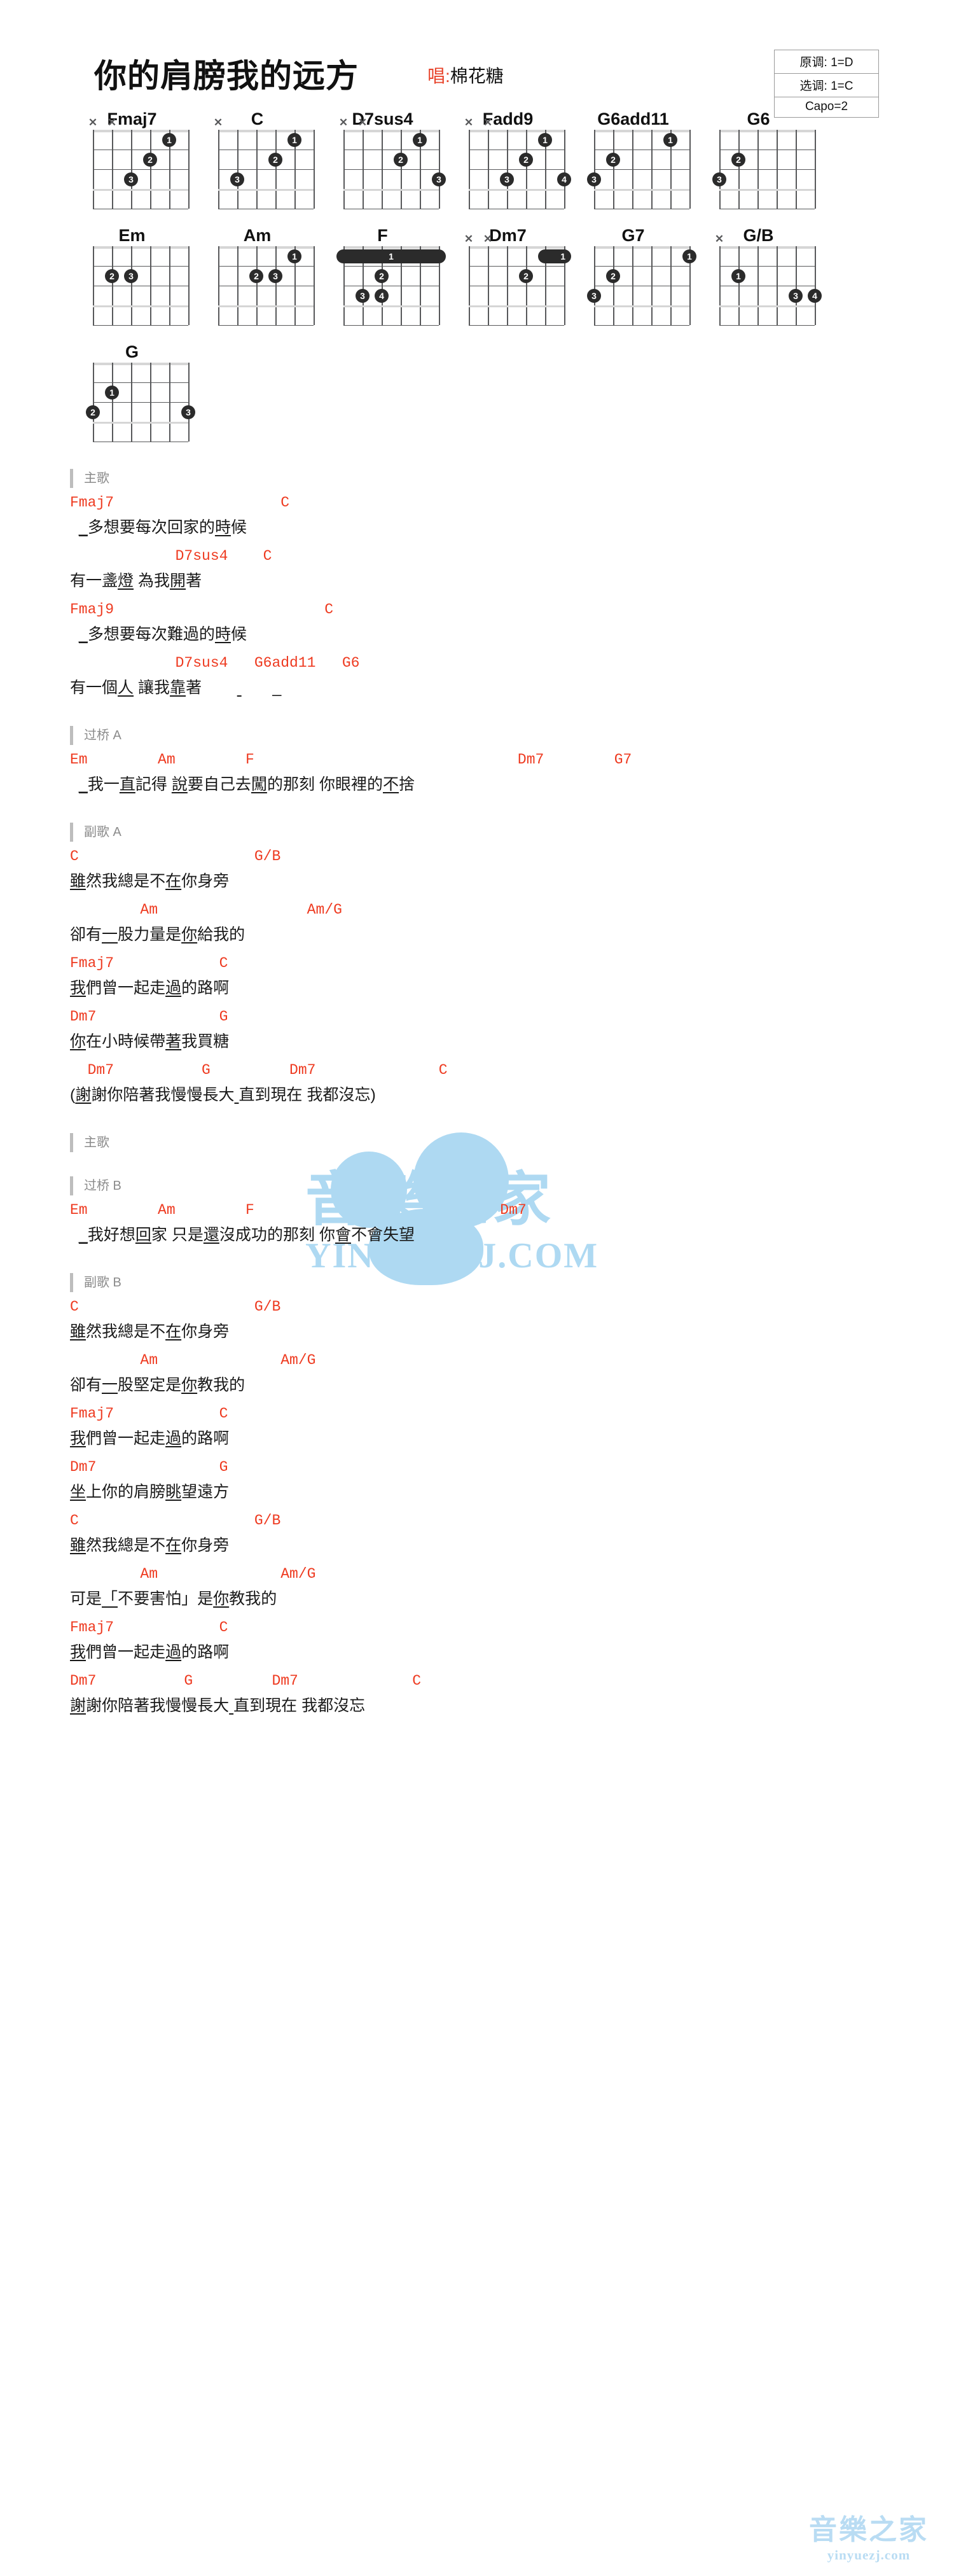 The width and height of the screenshot is (954, 2576). What do you see at coordinates (215, 663) in the screenshot?
I see `chord-line: D7sus4 G6add11 G6` at bounding box center [215, 663].